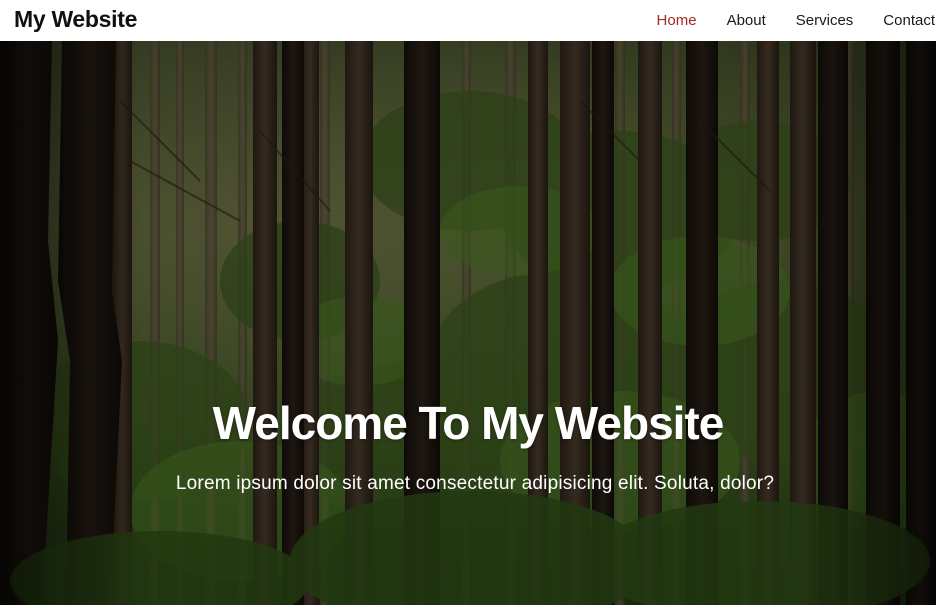  I want to click on nav-menu: Home About Services Contact, so click(796, 20).